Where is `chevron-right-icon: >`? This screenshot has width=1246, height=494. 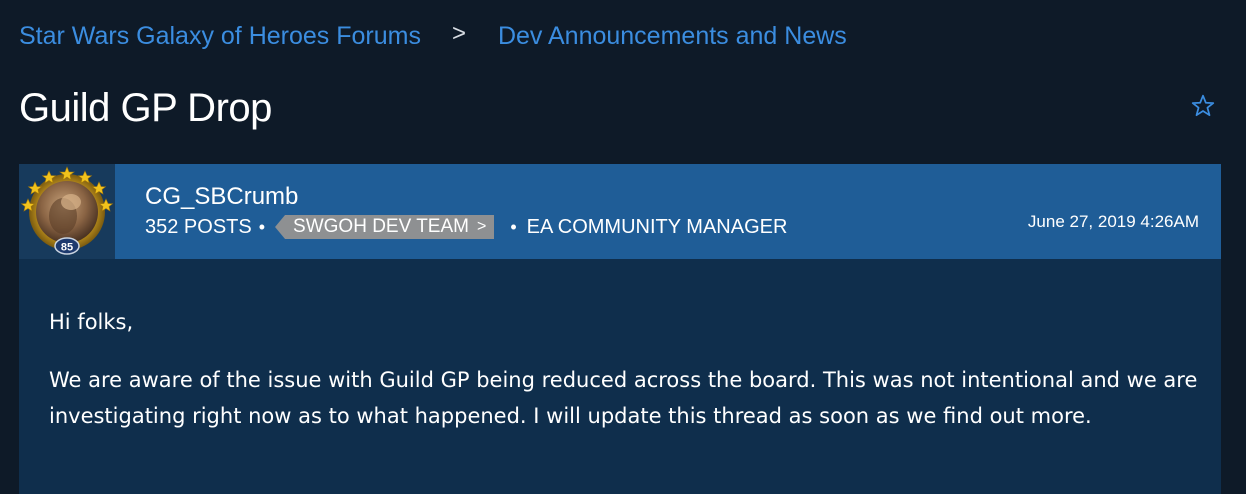 chevron-right-icon: > is located at coordinates (481, 226).